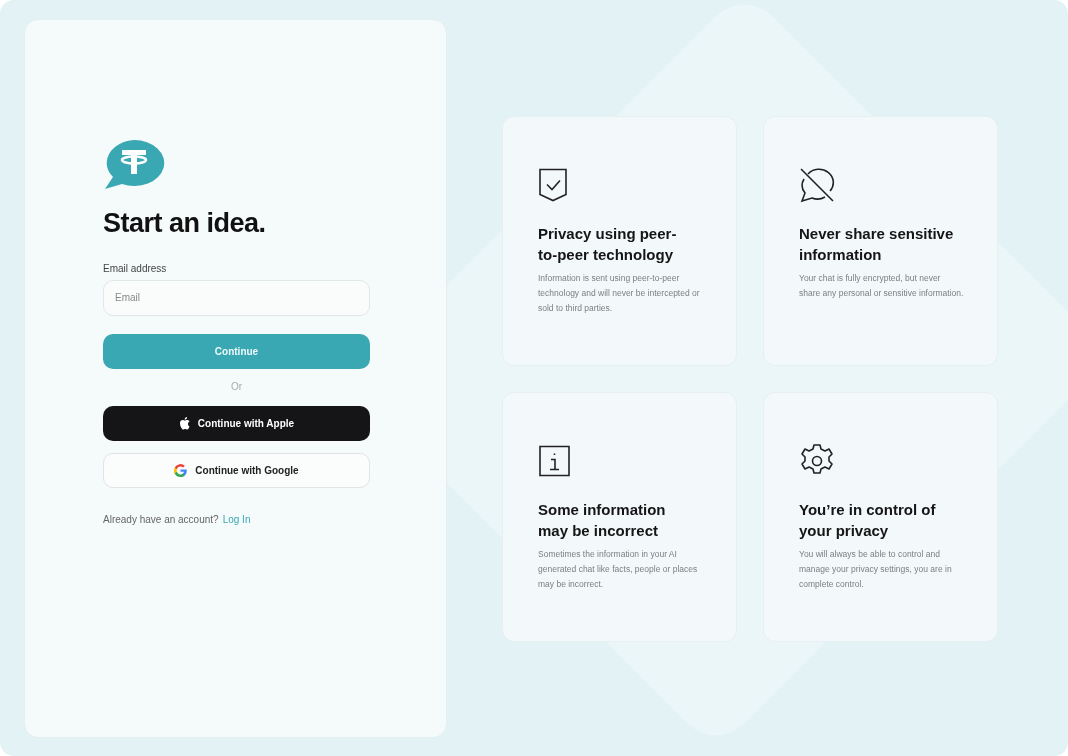 This screenshot has height=756, width=1068. I want to click on feature-title: Never share sensitive information, so click(877, 244).